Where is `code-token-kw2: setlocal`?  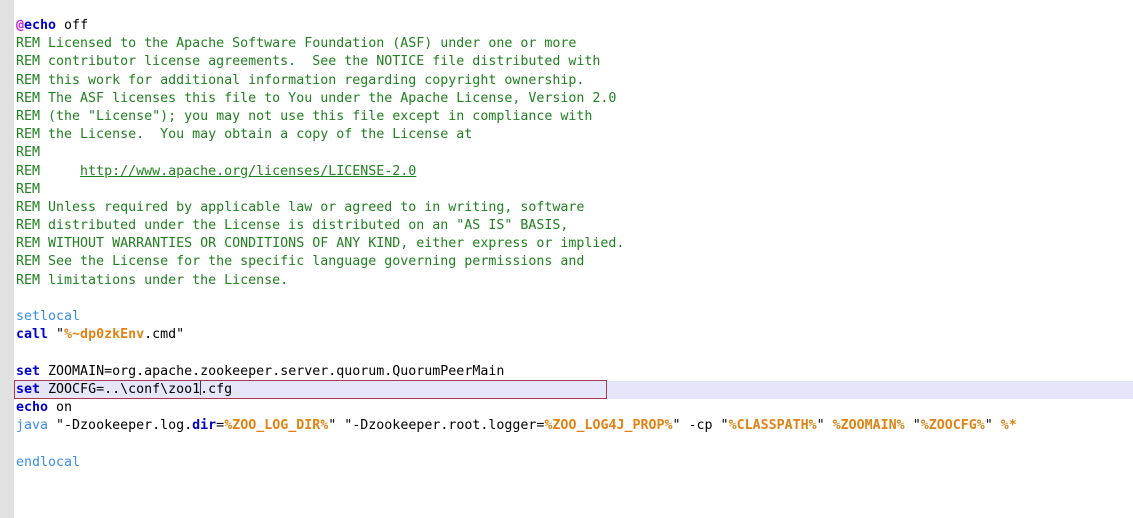 code-token-kw2: setlocal is located at coordinates (48, 316).